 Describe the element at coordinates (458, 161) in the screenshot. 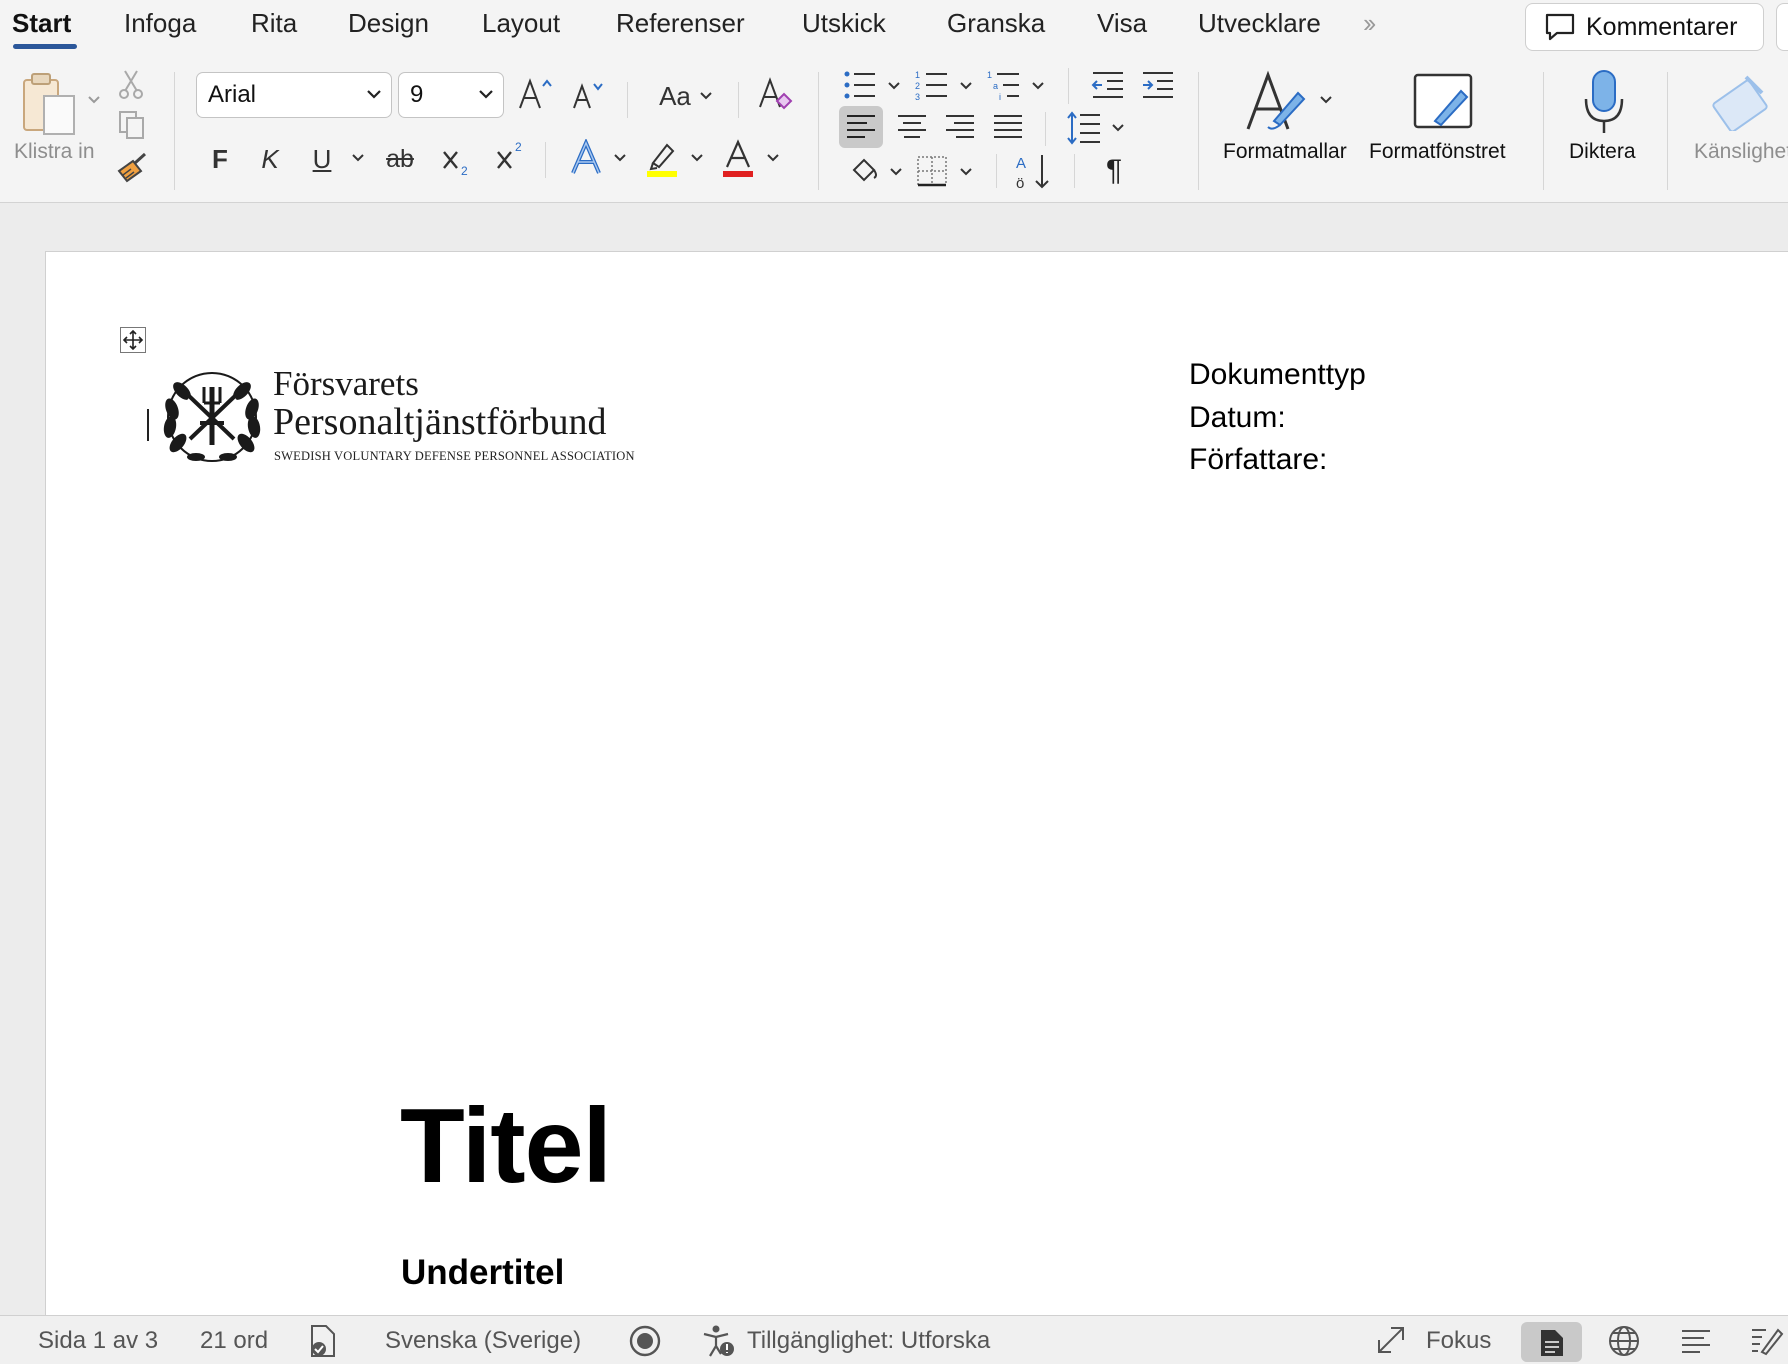

I see `subscript-icon: 2` at that location.